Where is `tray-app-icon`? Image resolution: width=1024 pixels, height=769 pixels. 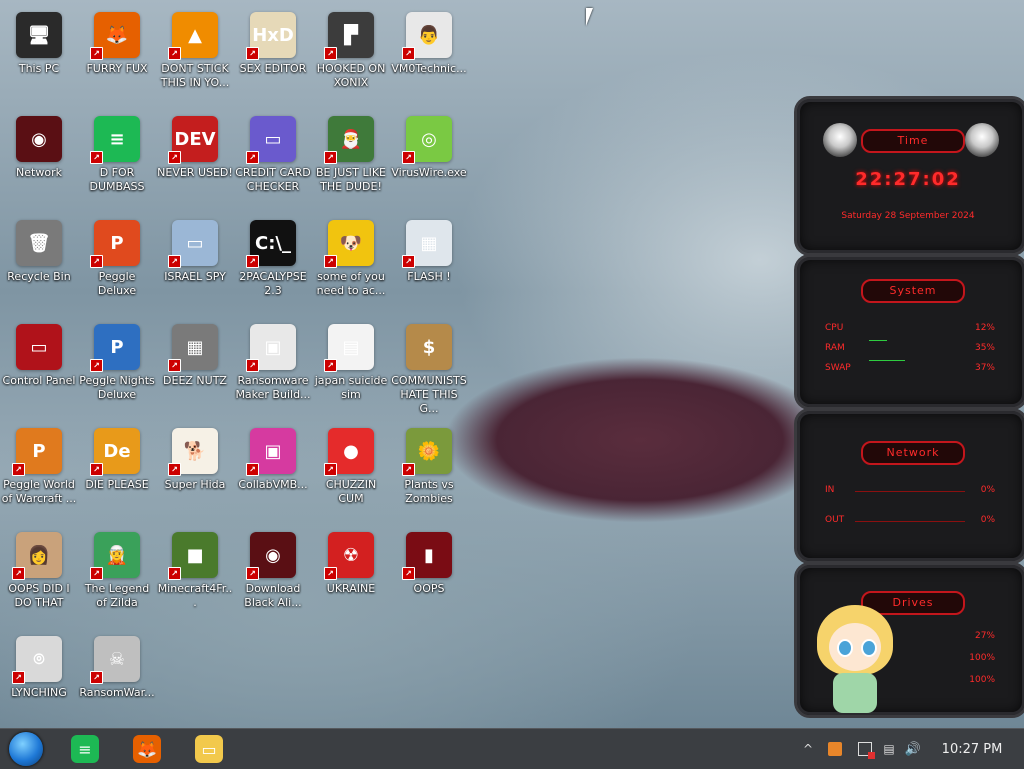
tray-app-icon is located at coordinates (835, 749).